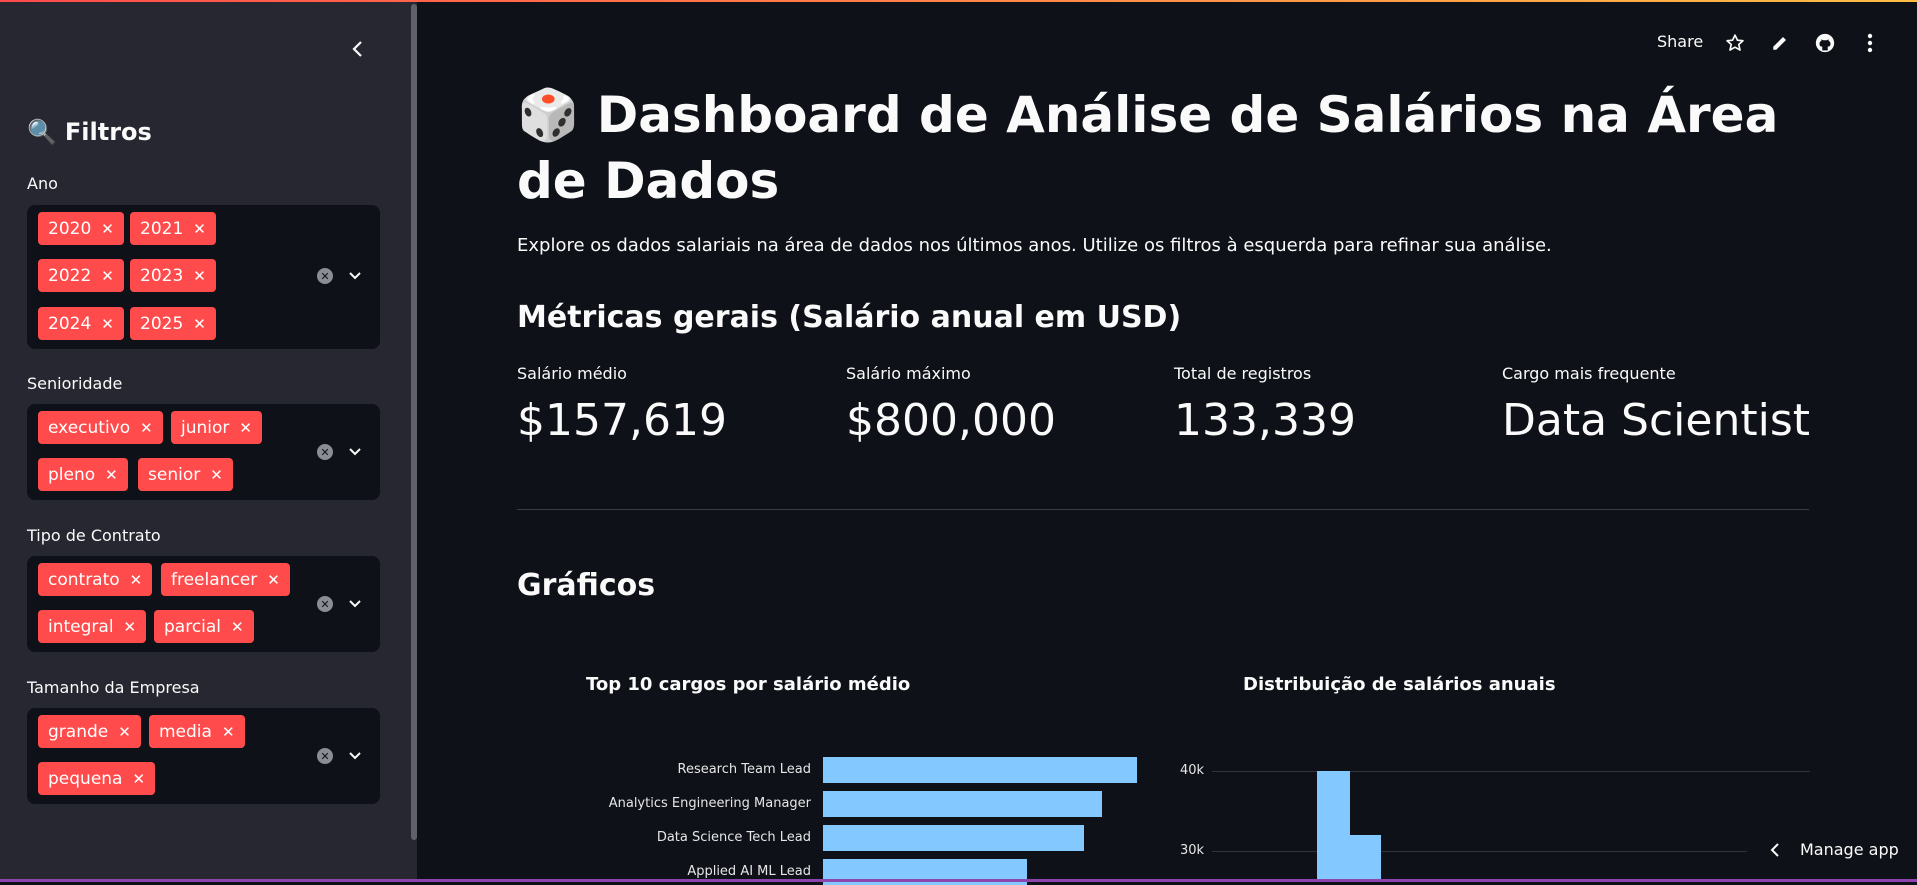 This screenshot has height=885, width=1917. What do you see at coordinates (849, 317) in the screenshot?
I see `metrics-heading: Métricas gerais (Salário anual em USD)` at bounding box center [849, 317].